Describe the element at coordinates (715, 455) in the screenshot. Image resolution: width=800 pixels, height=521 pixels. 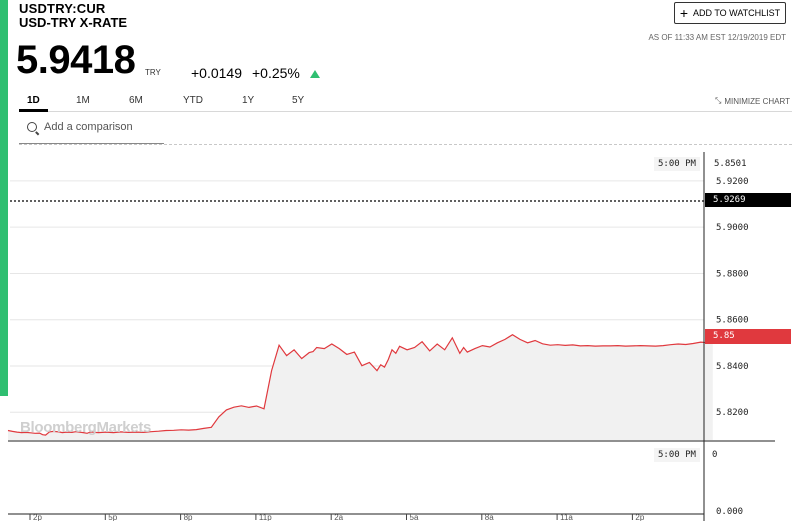
I see `volume-value-label: 0` at that location.